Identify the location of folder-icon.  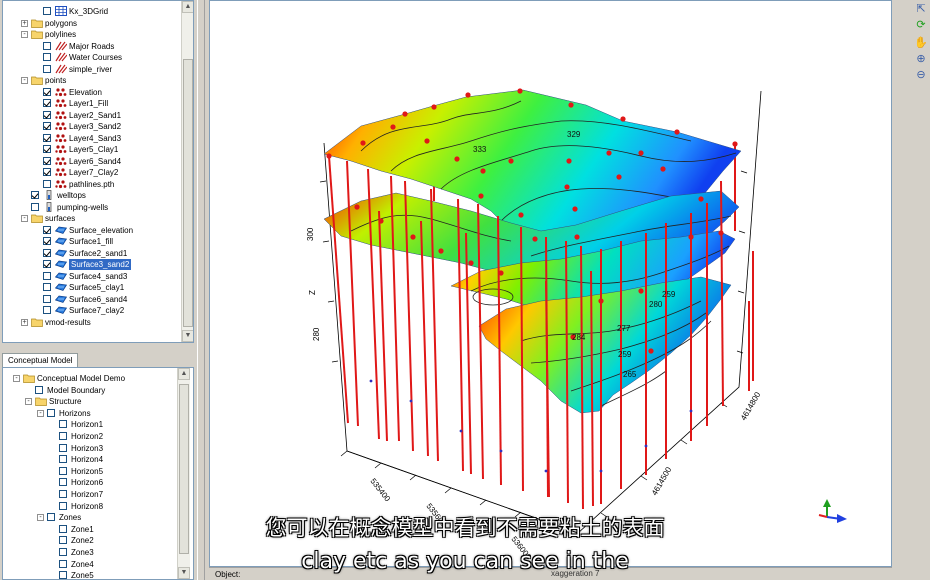
(41, 401).